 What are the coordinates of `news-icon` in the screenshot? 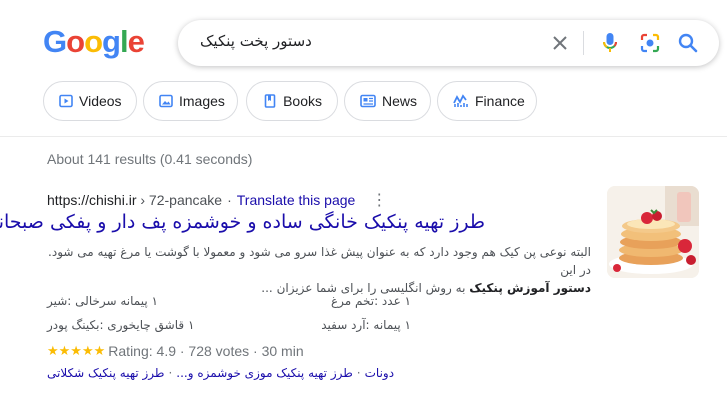 It's located at (368, 101).